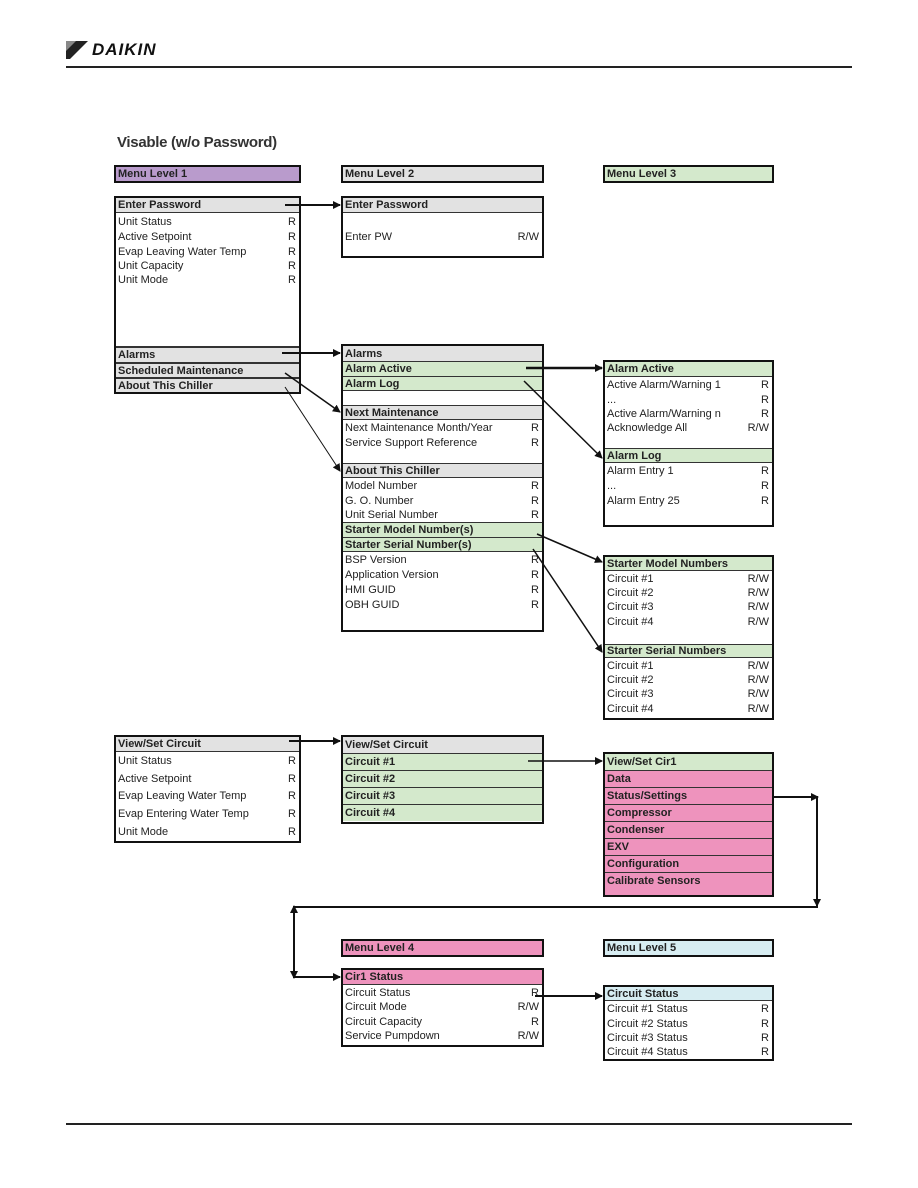  What do you see at coordinates (688, 694) in the screenshot?
I see `starter-serial-circuit-3: Circuit #3 R/W` at bounding box center [688, 694].